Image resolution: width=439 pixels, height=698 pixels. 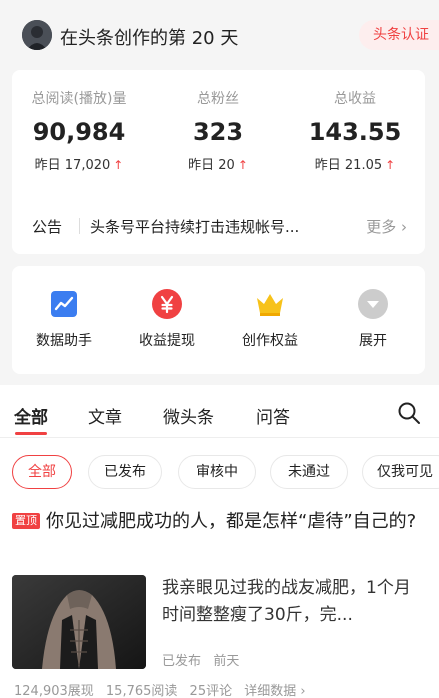 I want to click on tool-label: 数据助手, so click(x=64, y=341).